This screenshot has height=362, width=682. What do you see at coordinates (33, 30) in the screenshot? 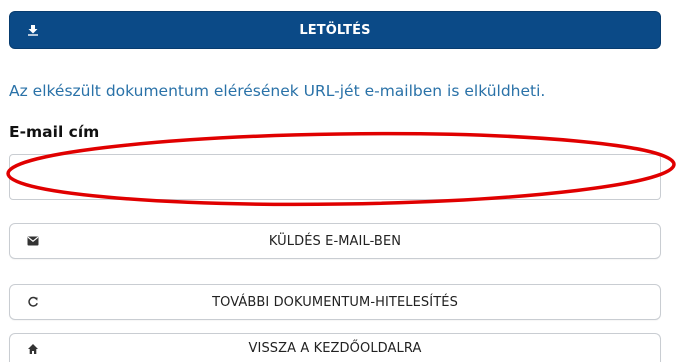
I see `download-icon` at bounding box center [33, 30].